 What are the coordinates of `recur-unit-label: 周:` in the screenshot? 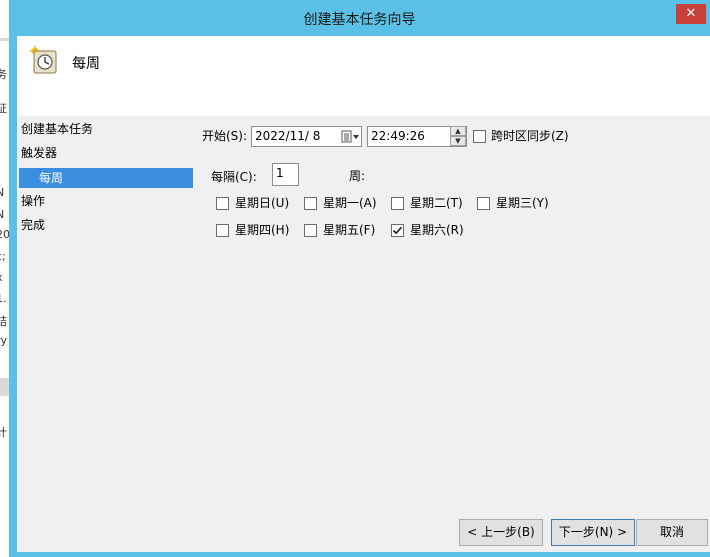 It's located at (357, 176).